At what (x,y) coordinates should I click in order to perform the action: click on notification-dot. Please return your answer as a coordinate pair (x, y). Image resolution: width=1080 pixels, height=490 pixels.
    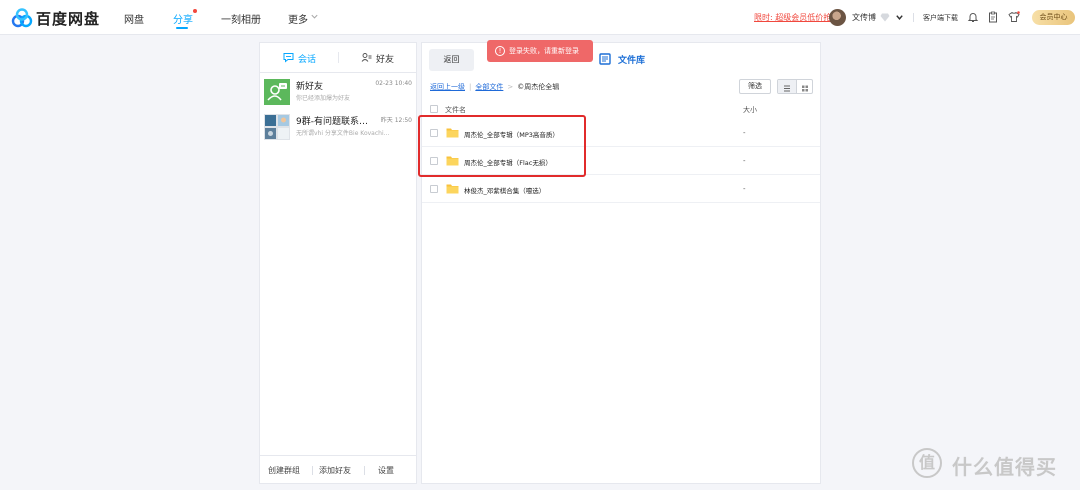
    Looking at the image, I should click on (195, 11).